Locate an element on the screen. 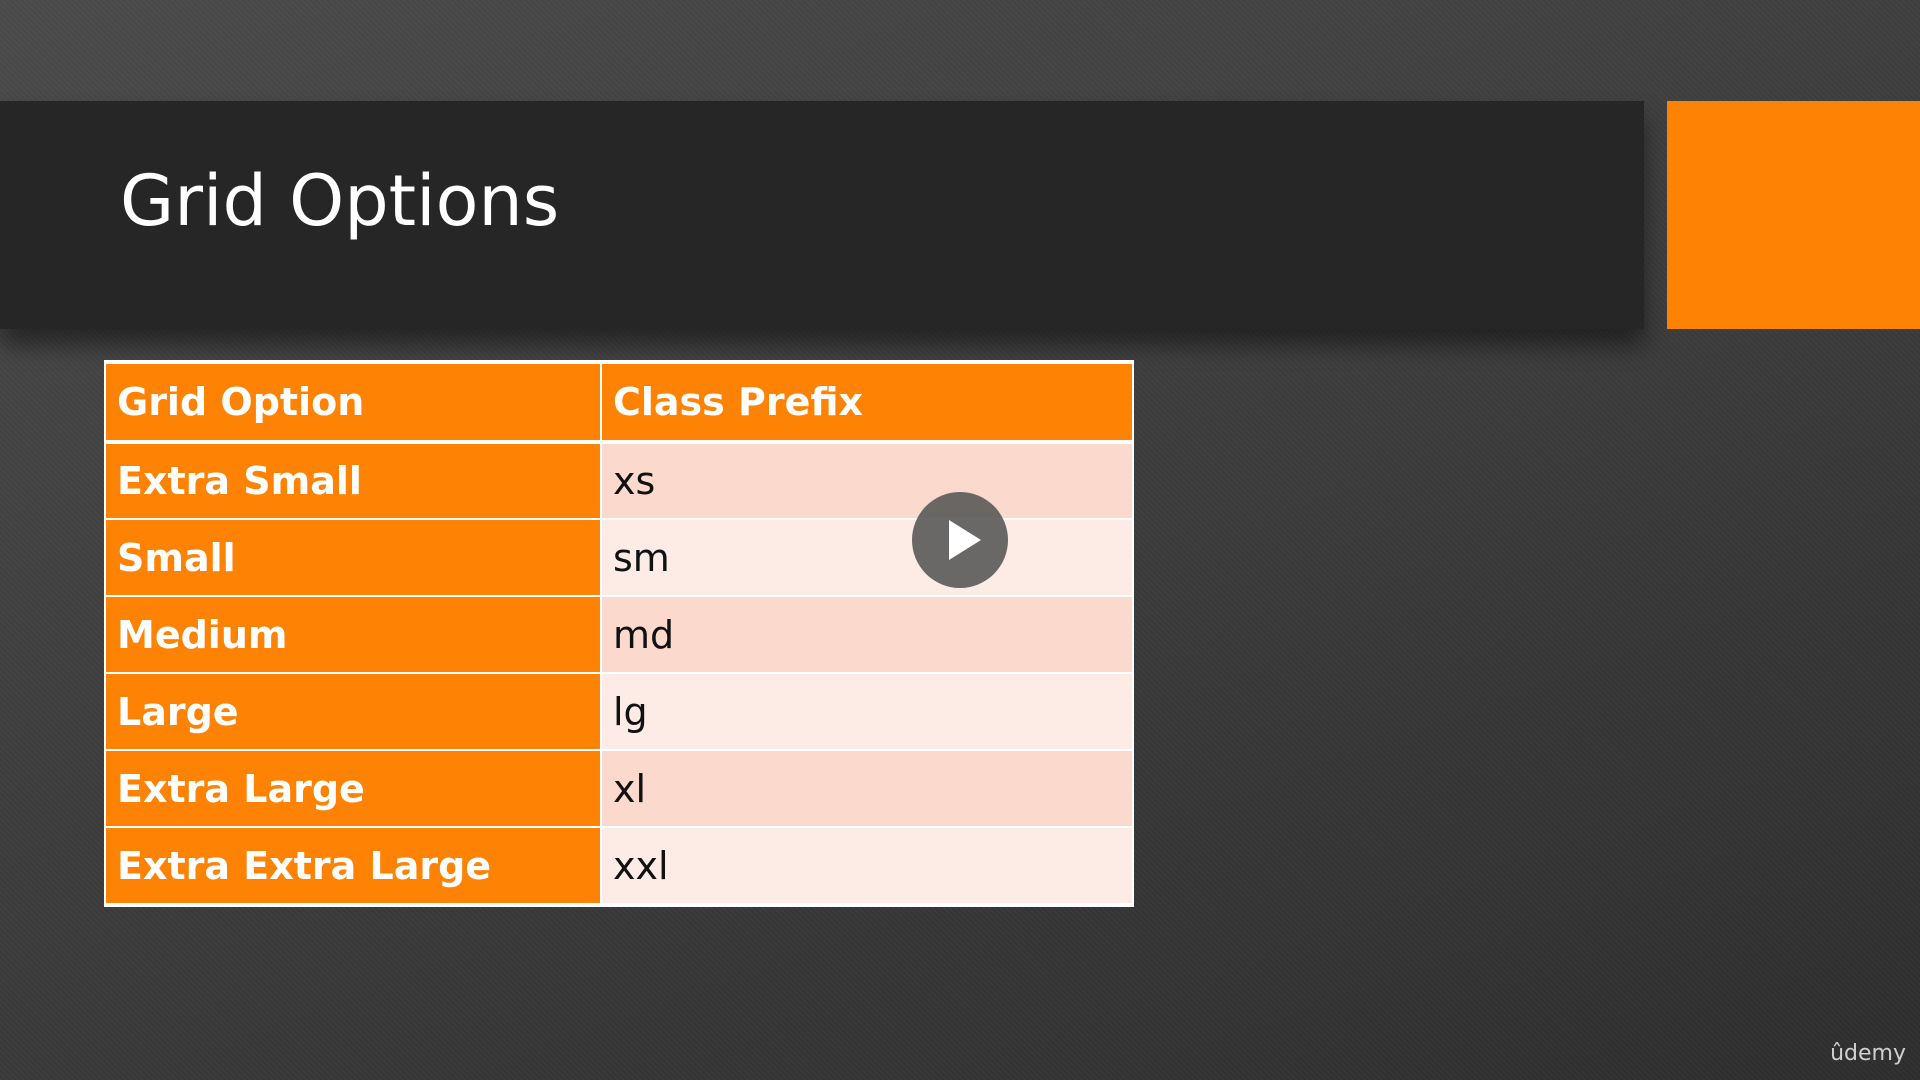 The image size is (1920, 1080). class-prefix-cell: xxl is located at coordinates (866, 865).